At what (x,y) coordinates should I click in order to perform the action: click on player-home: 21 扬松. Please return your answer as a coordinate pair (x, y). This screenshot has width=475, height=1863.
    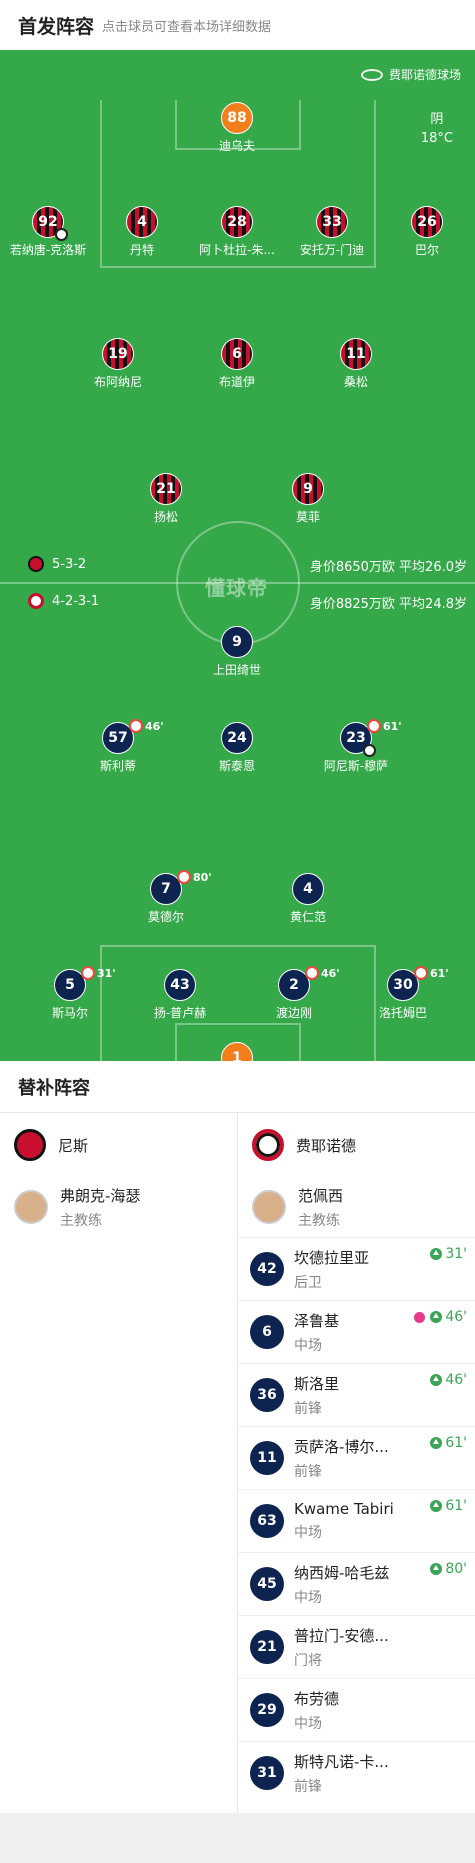
    Looking at the image, I should click on (166, 499).